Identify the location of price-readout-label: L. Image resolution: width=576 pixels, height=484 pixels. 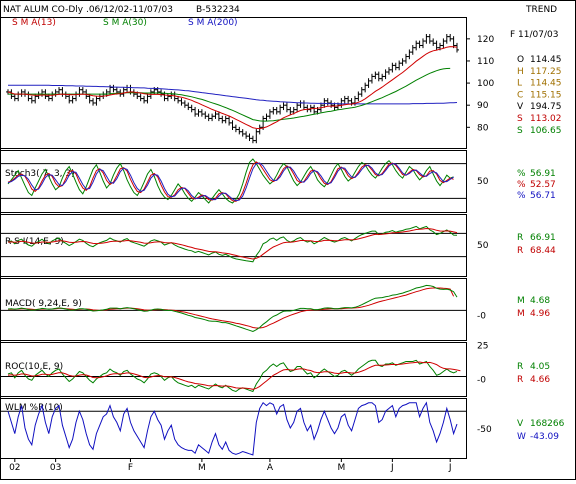
(519, 84).